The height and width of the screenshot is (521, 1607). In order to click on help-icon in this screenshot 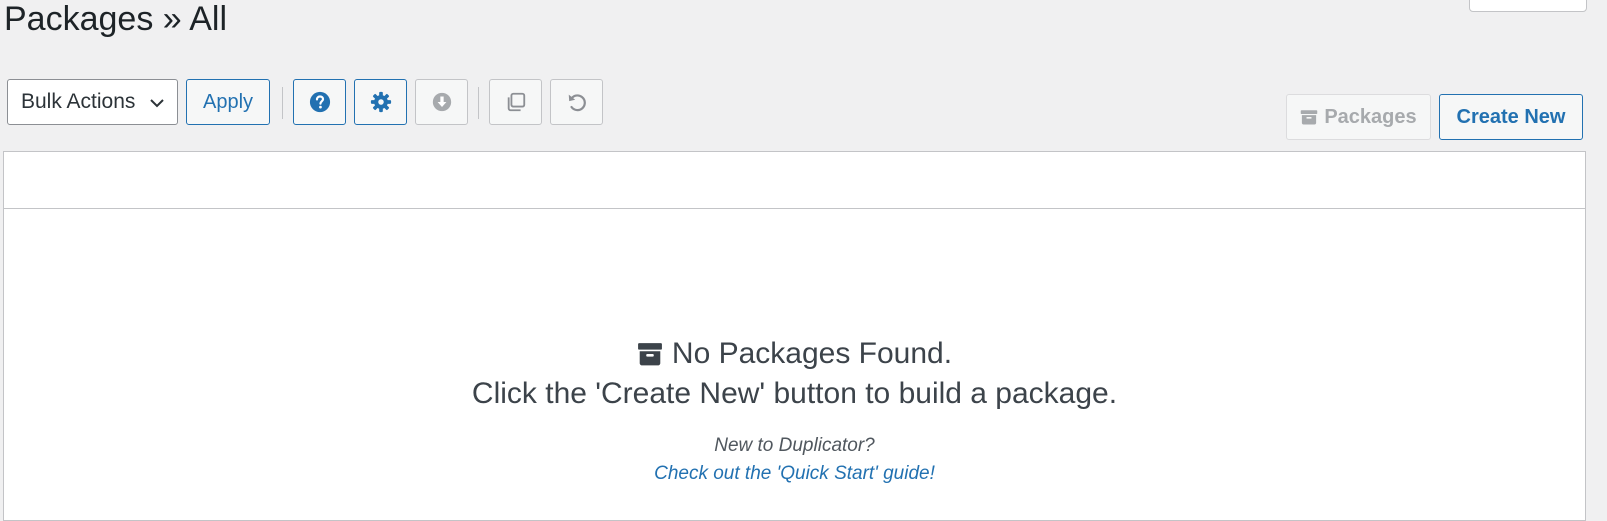, I will do `click(319, 102)`.